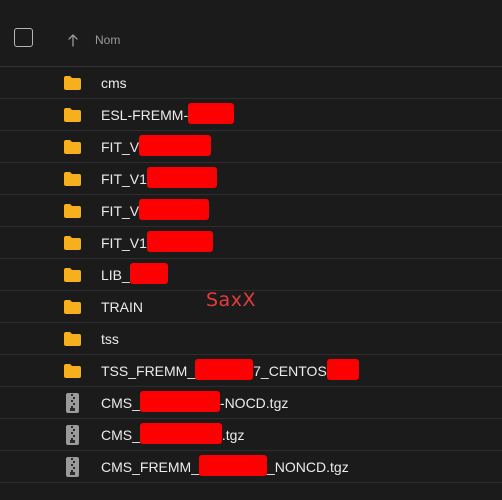  I want to click on select-all-checkbox, so click(23, 37).